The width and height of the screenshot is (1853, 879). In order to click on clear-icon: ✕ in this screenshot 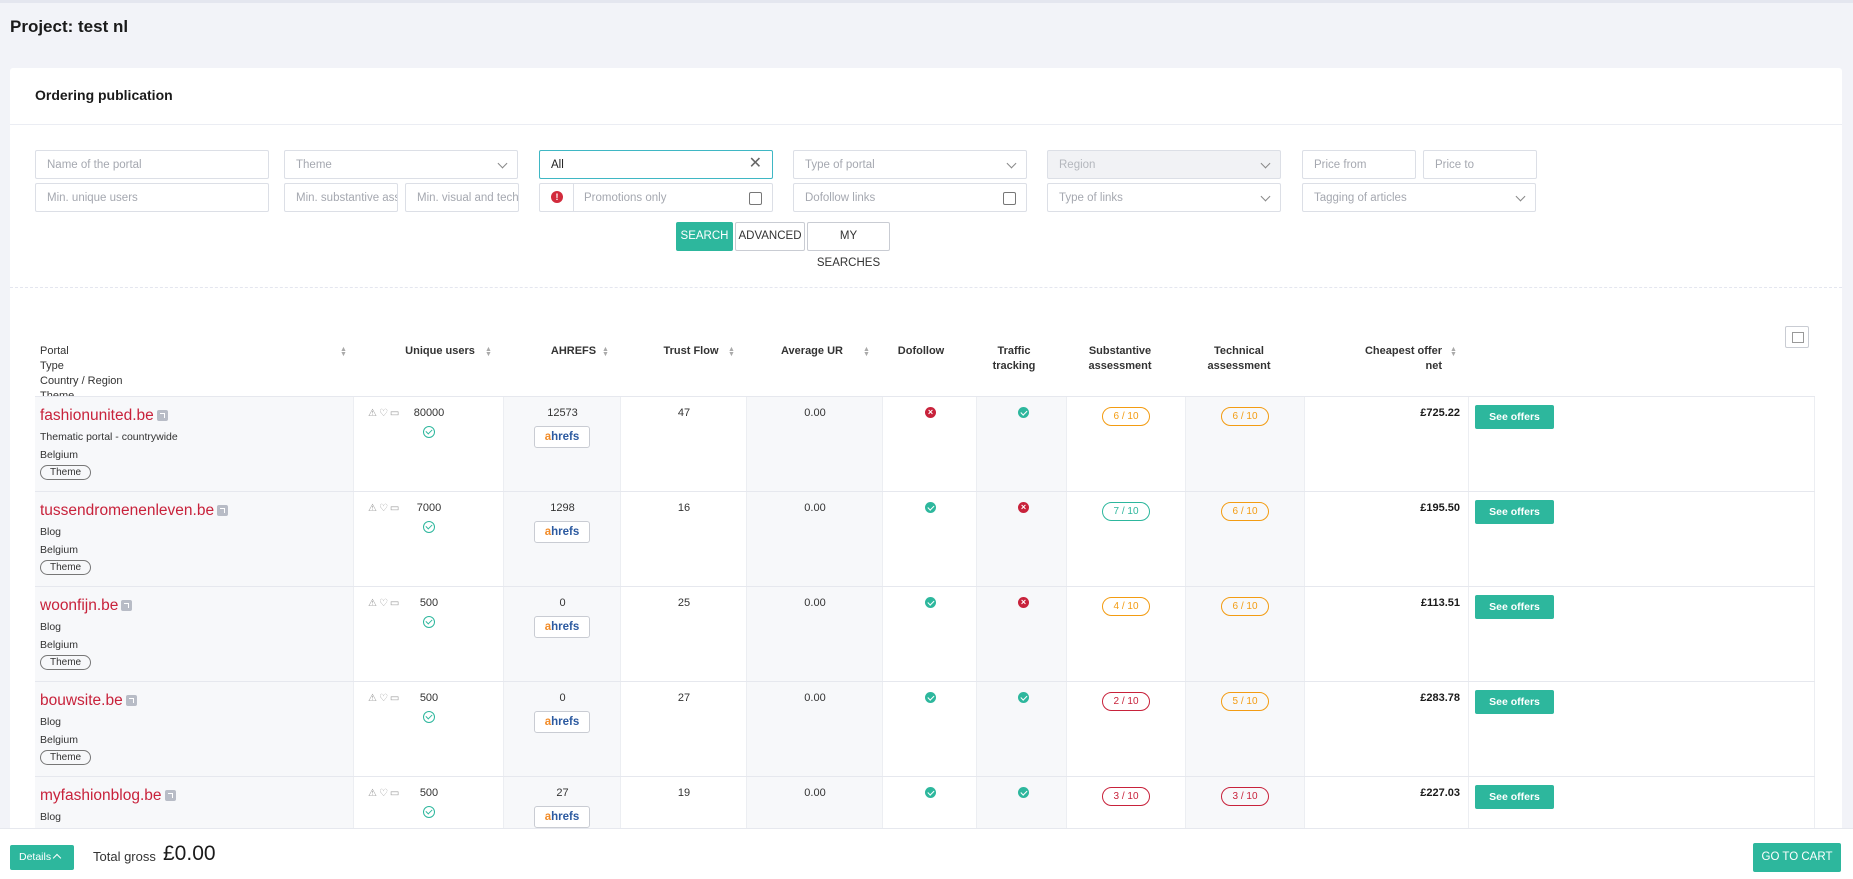, I will do `click(755, 164)`.